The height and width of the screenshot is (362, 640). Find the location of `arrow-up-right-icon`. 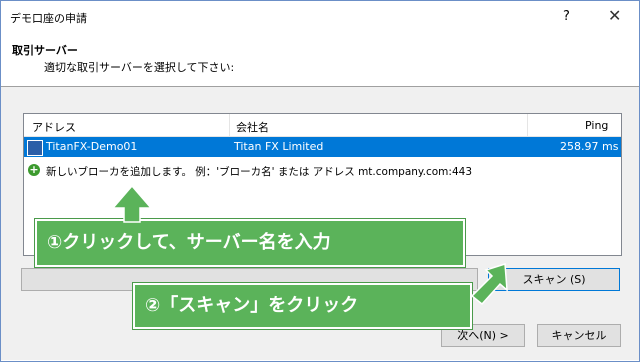

arrow-up-right-icon is located at coordinates (489, 284).